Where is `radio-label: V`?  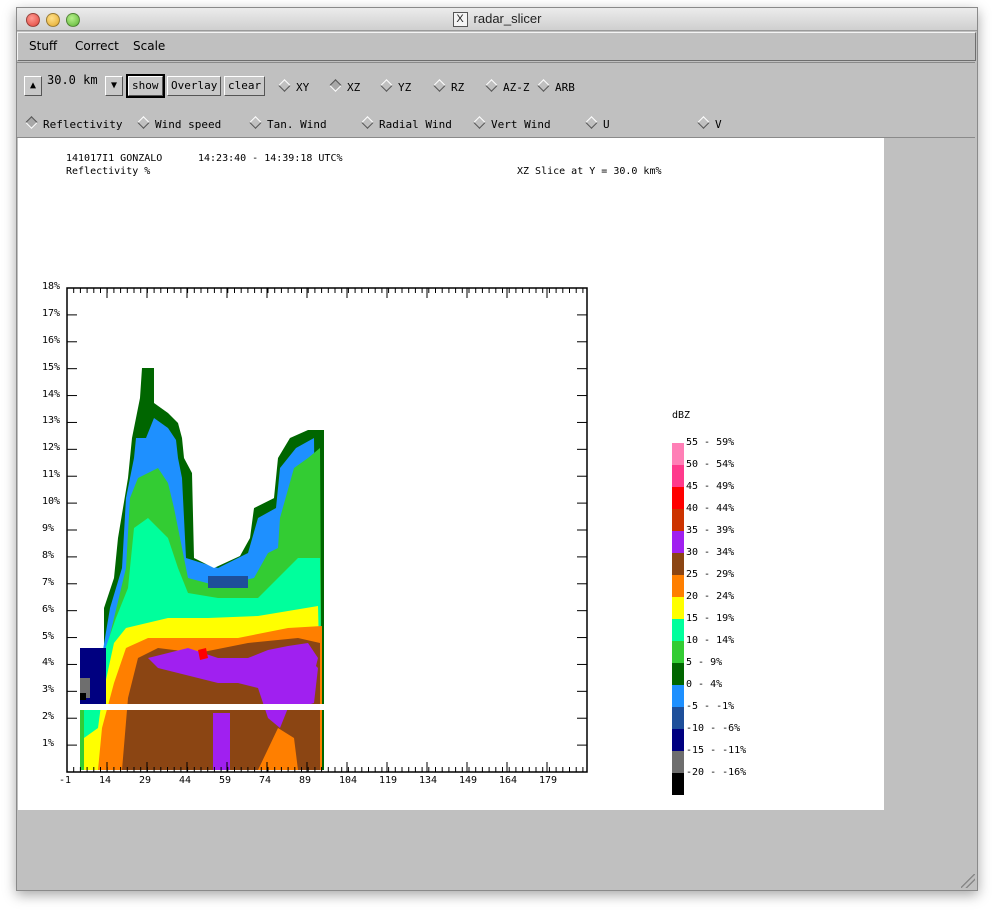 radio-label: V is located at coordinates (718, 124).